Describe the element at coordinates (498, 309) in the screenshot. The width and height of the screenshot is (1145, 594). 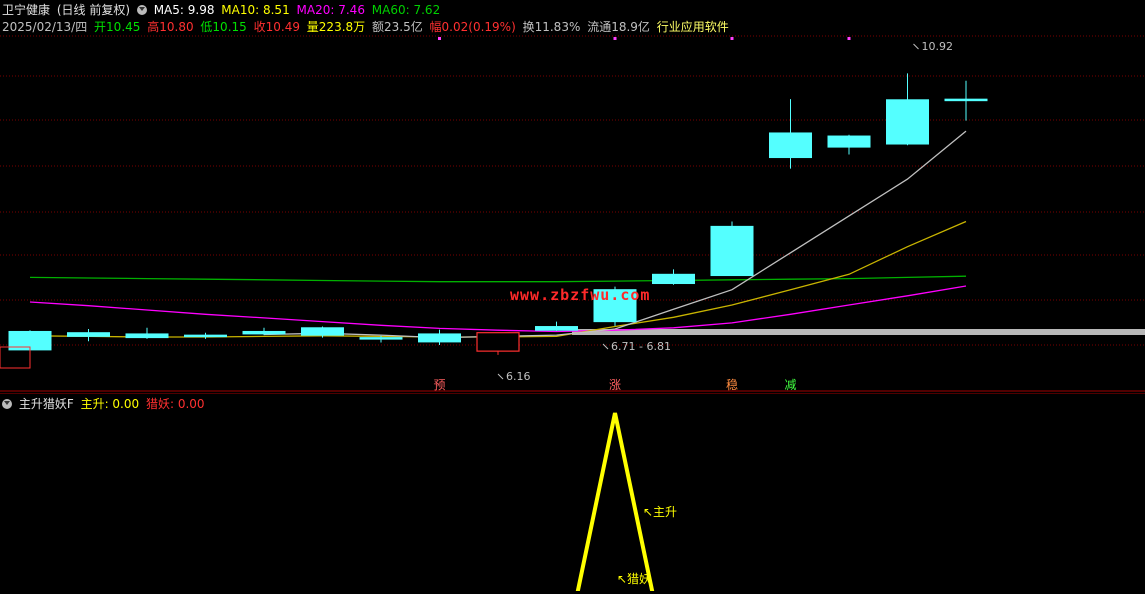
I see `ma20-line` at that location.